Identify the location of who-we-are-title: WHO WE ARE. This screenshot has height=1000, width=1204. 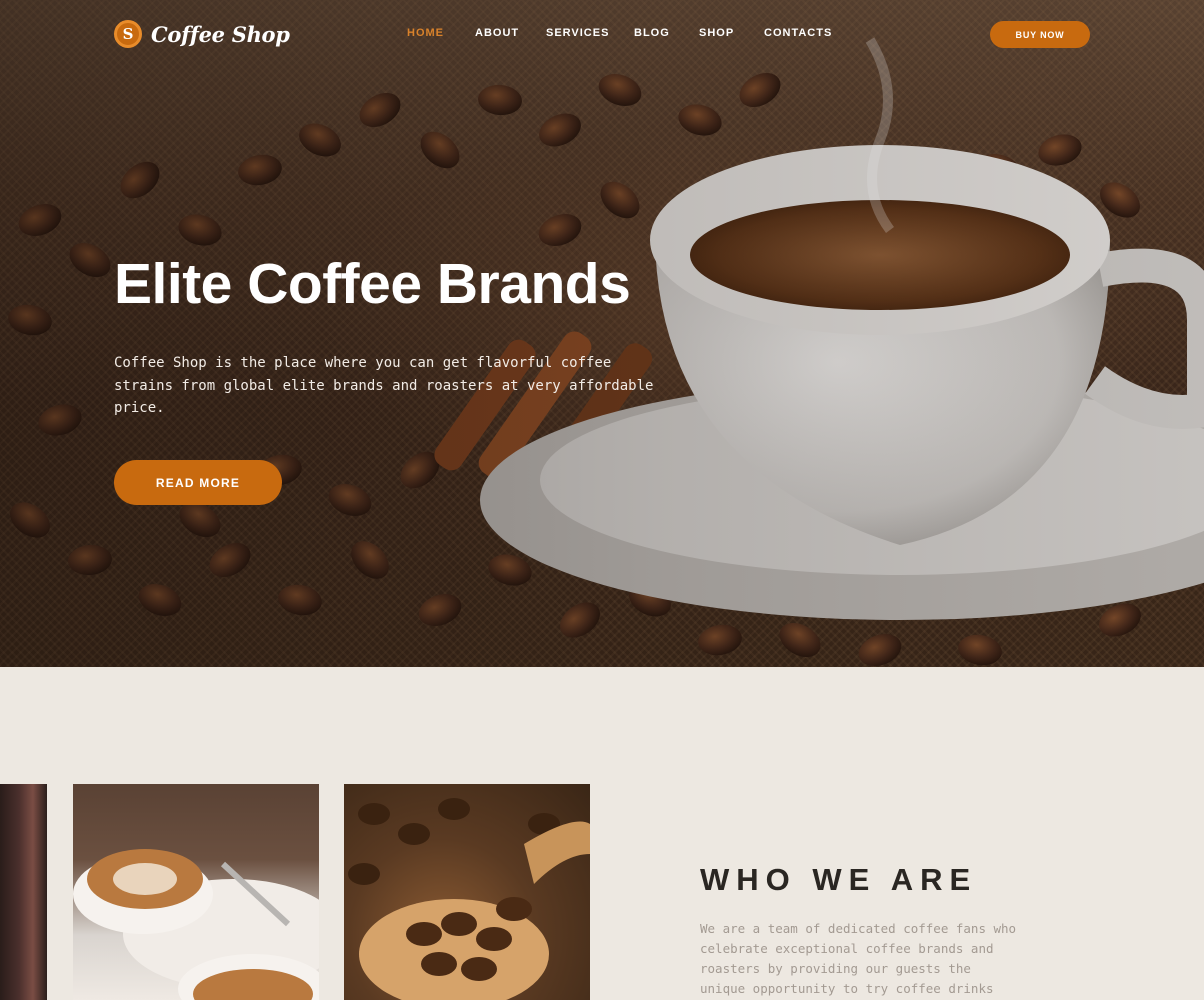
(839, 879).